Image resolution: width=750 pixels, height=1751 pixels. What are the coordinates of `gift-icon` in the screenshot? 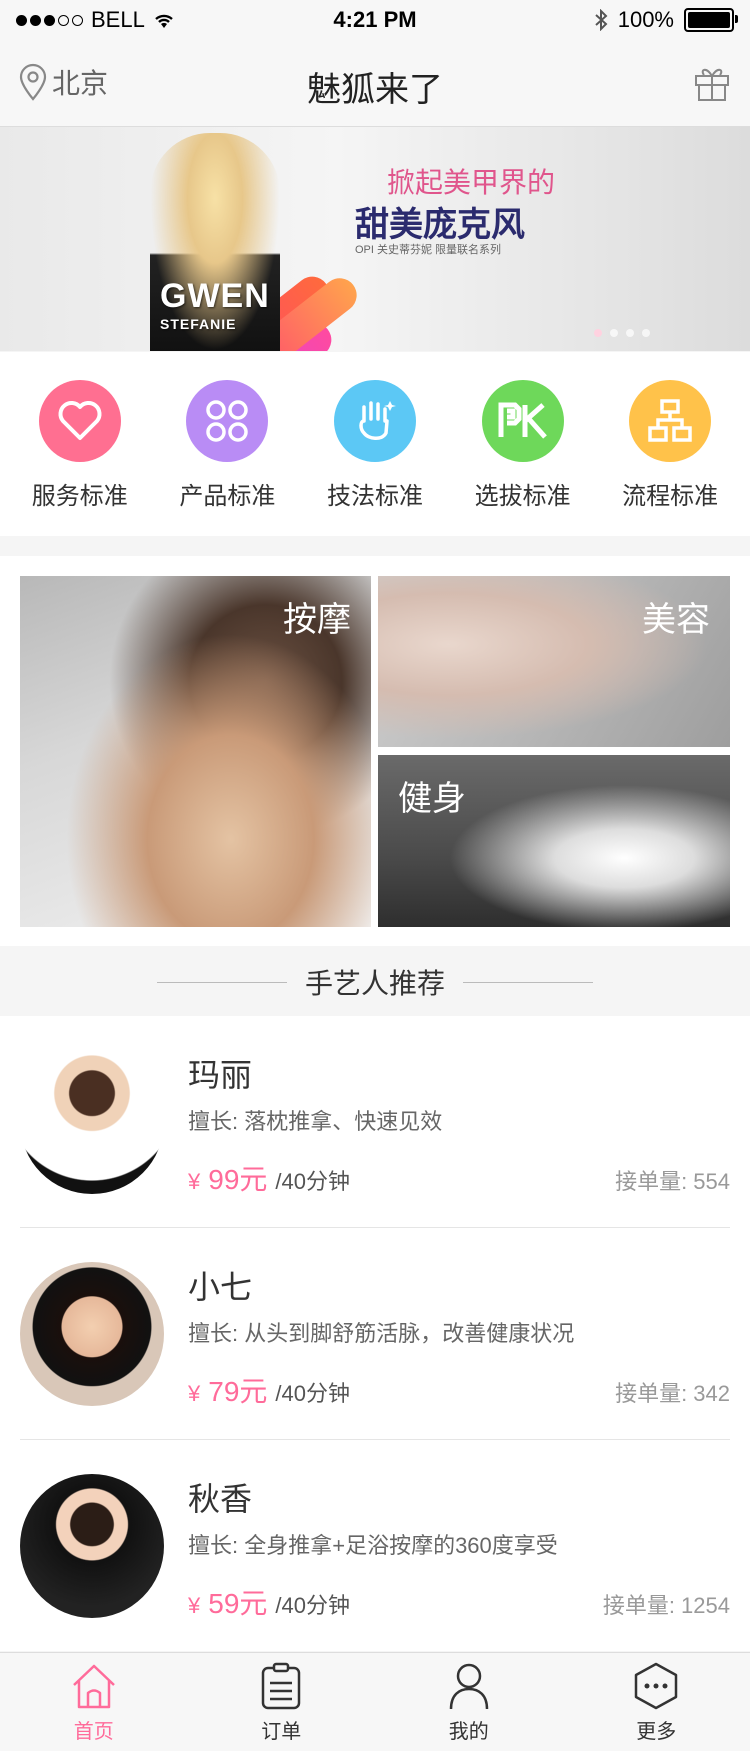 It's located at (712, 84).